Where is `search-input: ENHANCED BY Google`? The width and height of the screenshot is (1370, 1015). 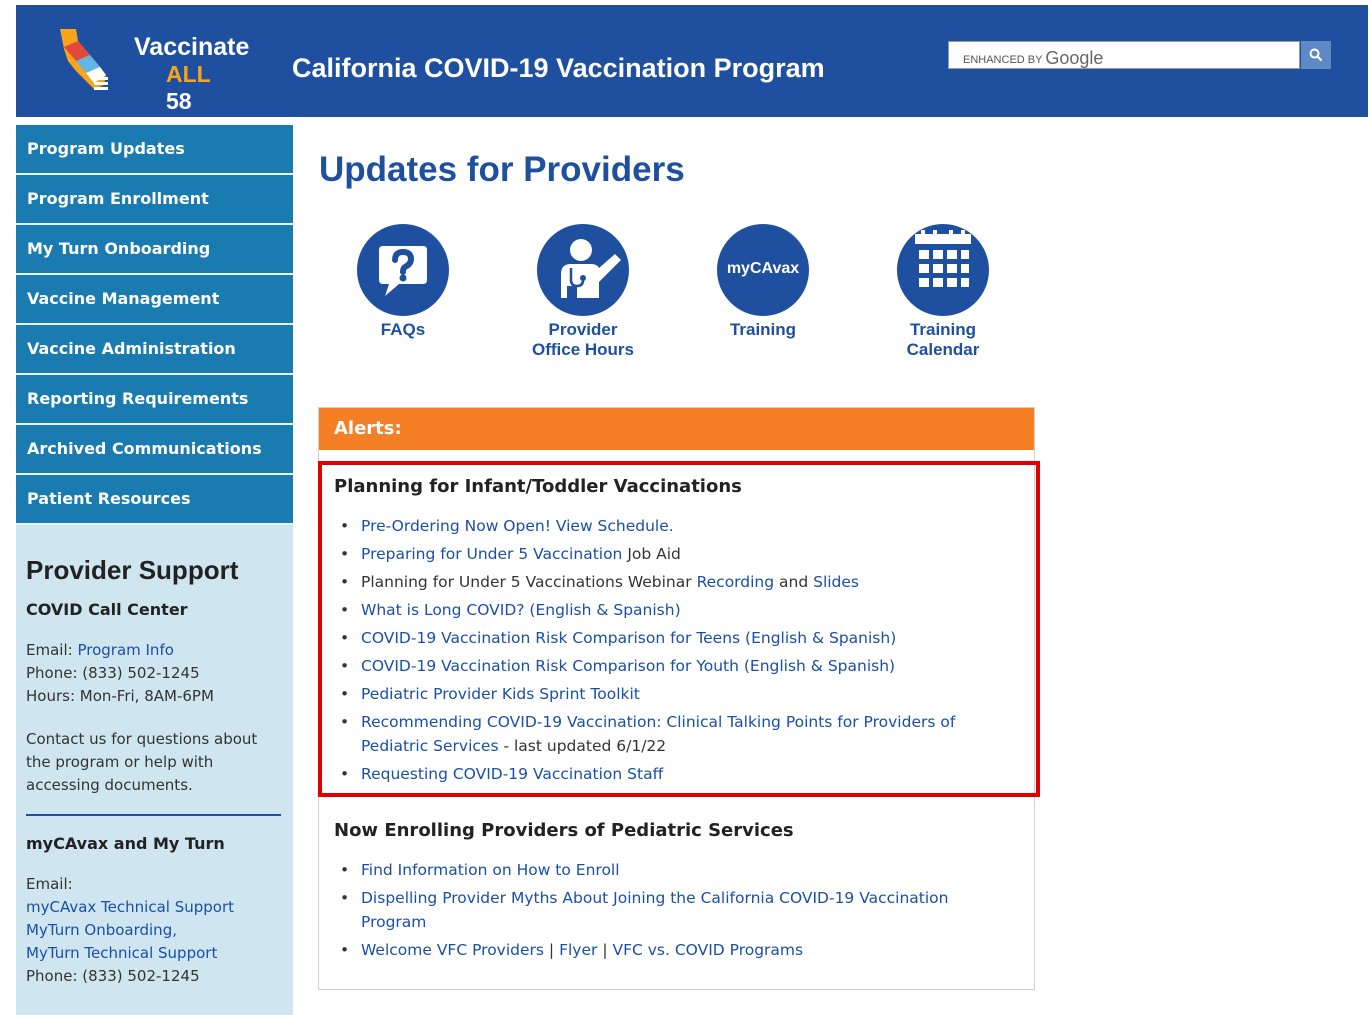 search-input: ENHANCED BY Google is located at coordinates (1124, 55).